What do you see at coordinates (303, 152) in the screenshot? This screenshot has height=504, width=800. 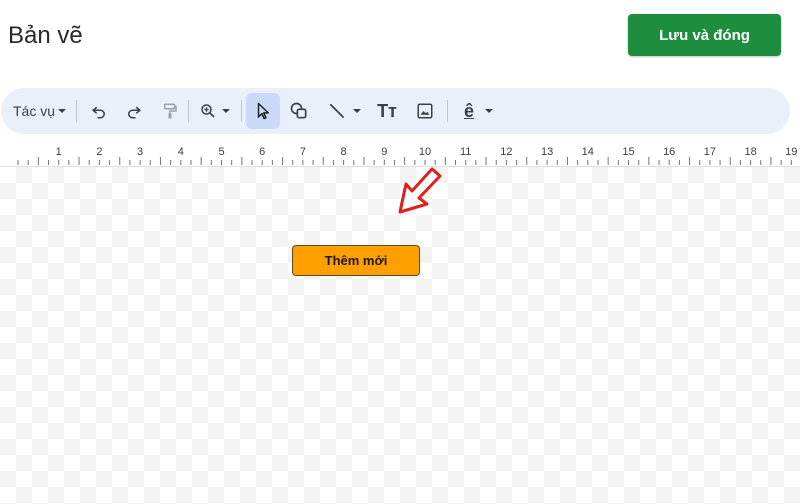 I see `ruler-label: 7` at bounding box center [303, 152].